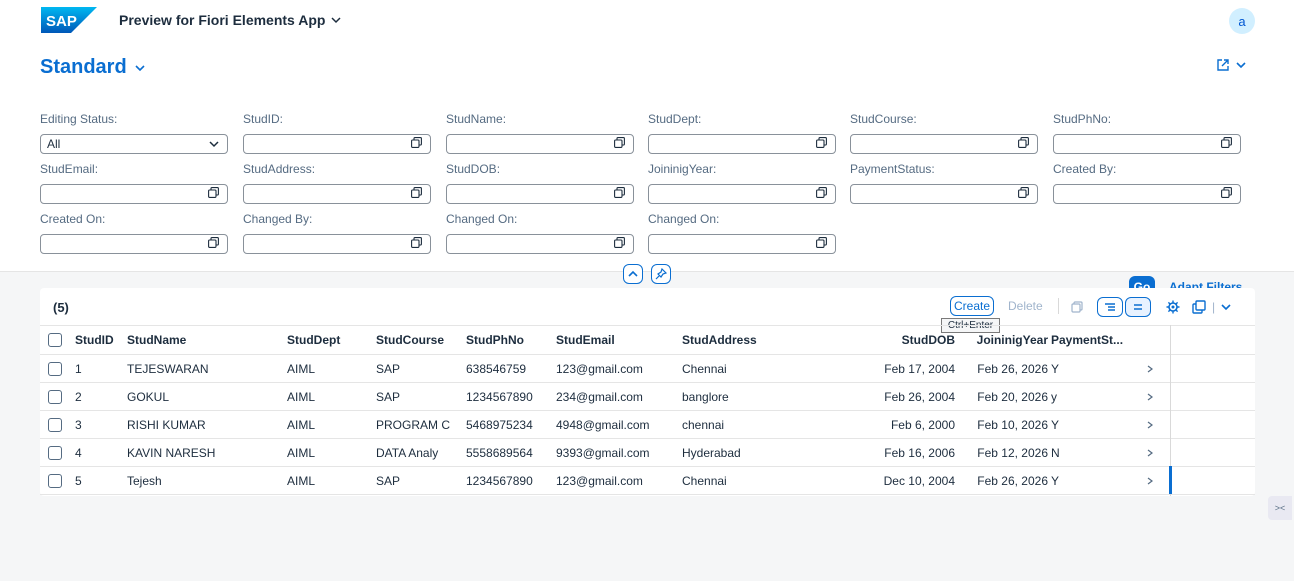 The image size is (1294, 581). What do you see at coordinates (134, 244) in the screenshot?
I see `filter-input-created-on` at bounding box center [134, 244].